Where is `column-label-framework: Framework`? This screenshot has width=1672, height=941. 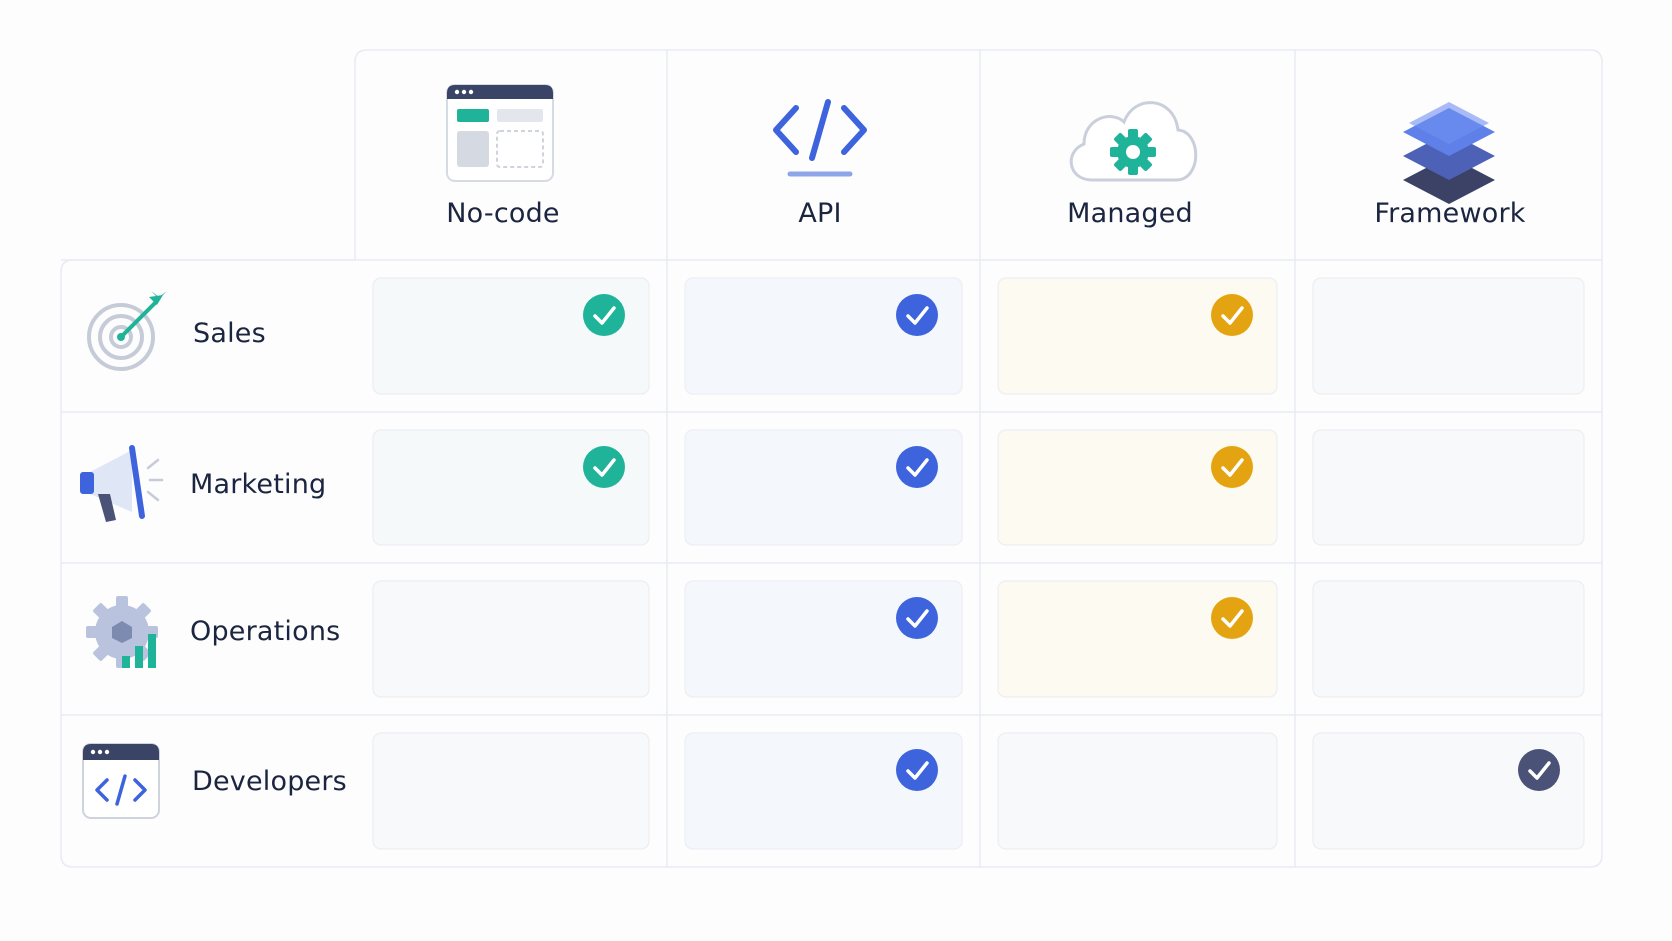 column-label-framework: Framework is located at coordinates (1450, 213).